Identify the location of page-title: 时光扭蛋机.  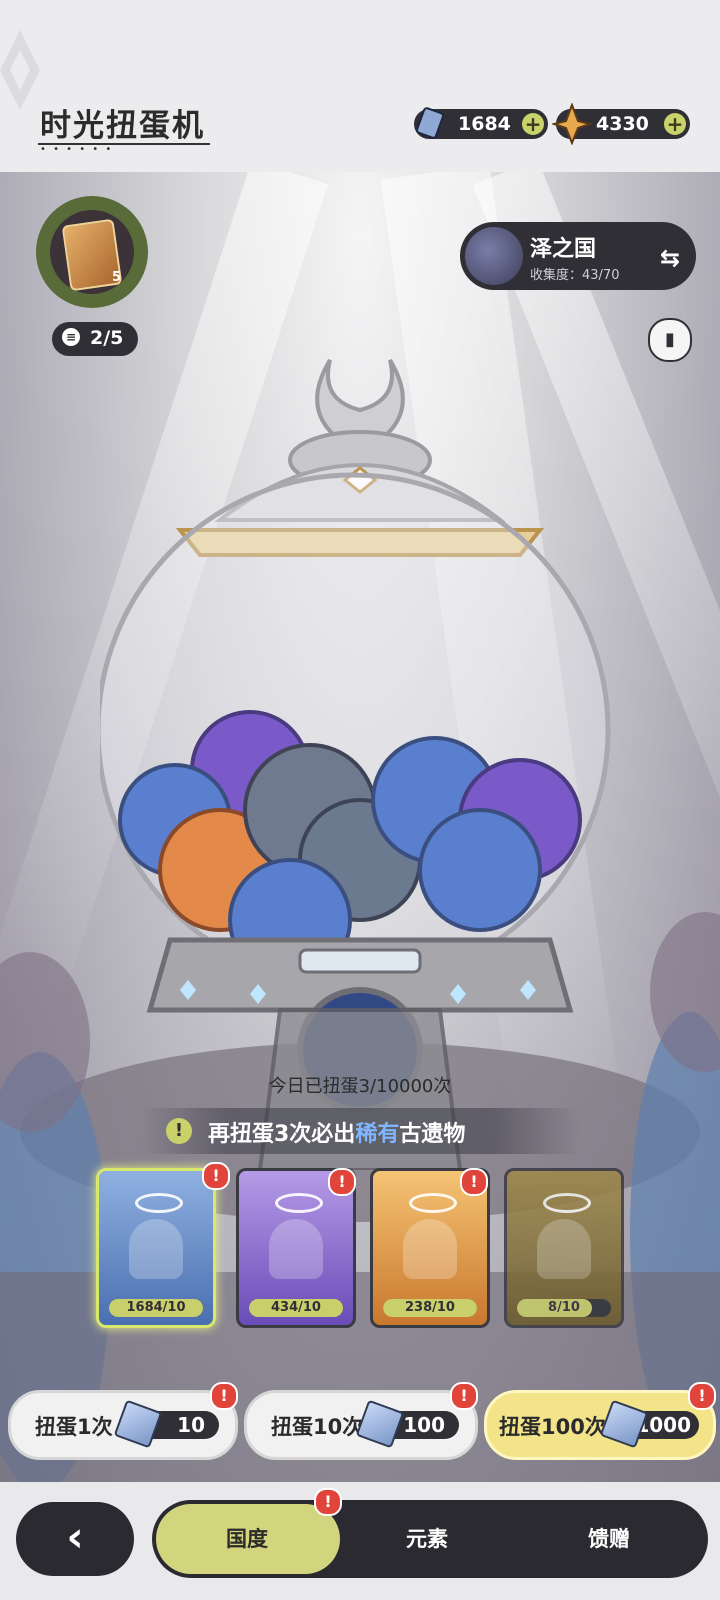
(122, 126).